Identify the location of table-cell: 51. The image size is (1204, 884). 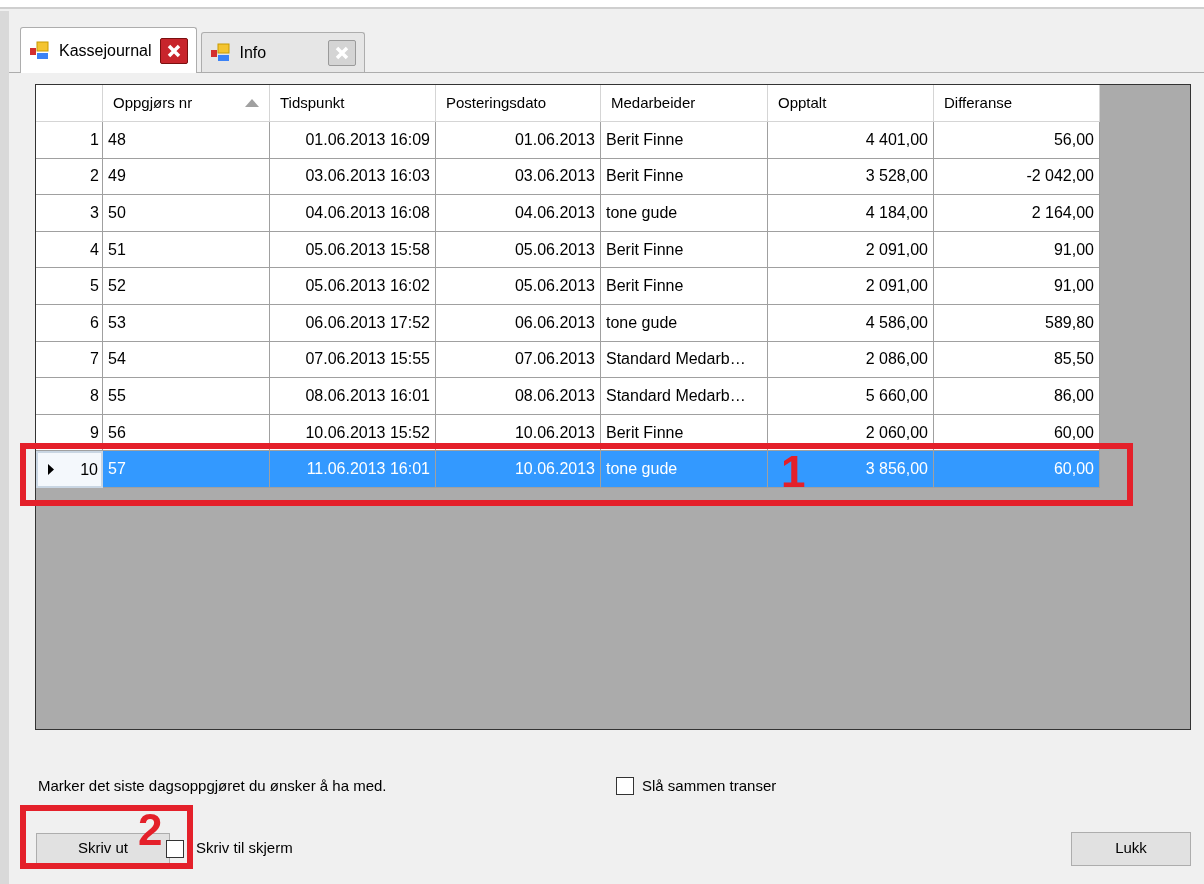
(186, 250).